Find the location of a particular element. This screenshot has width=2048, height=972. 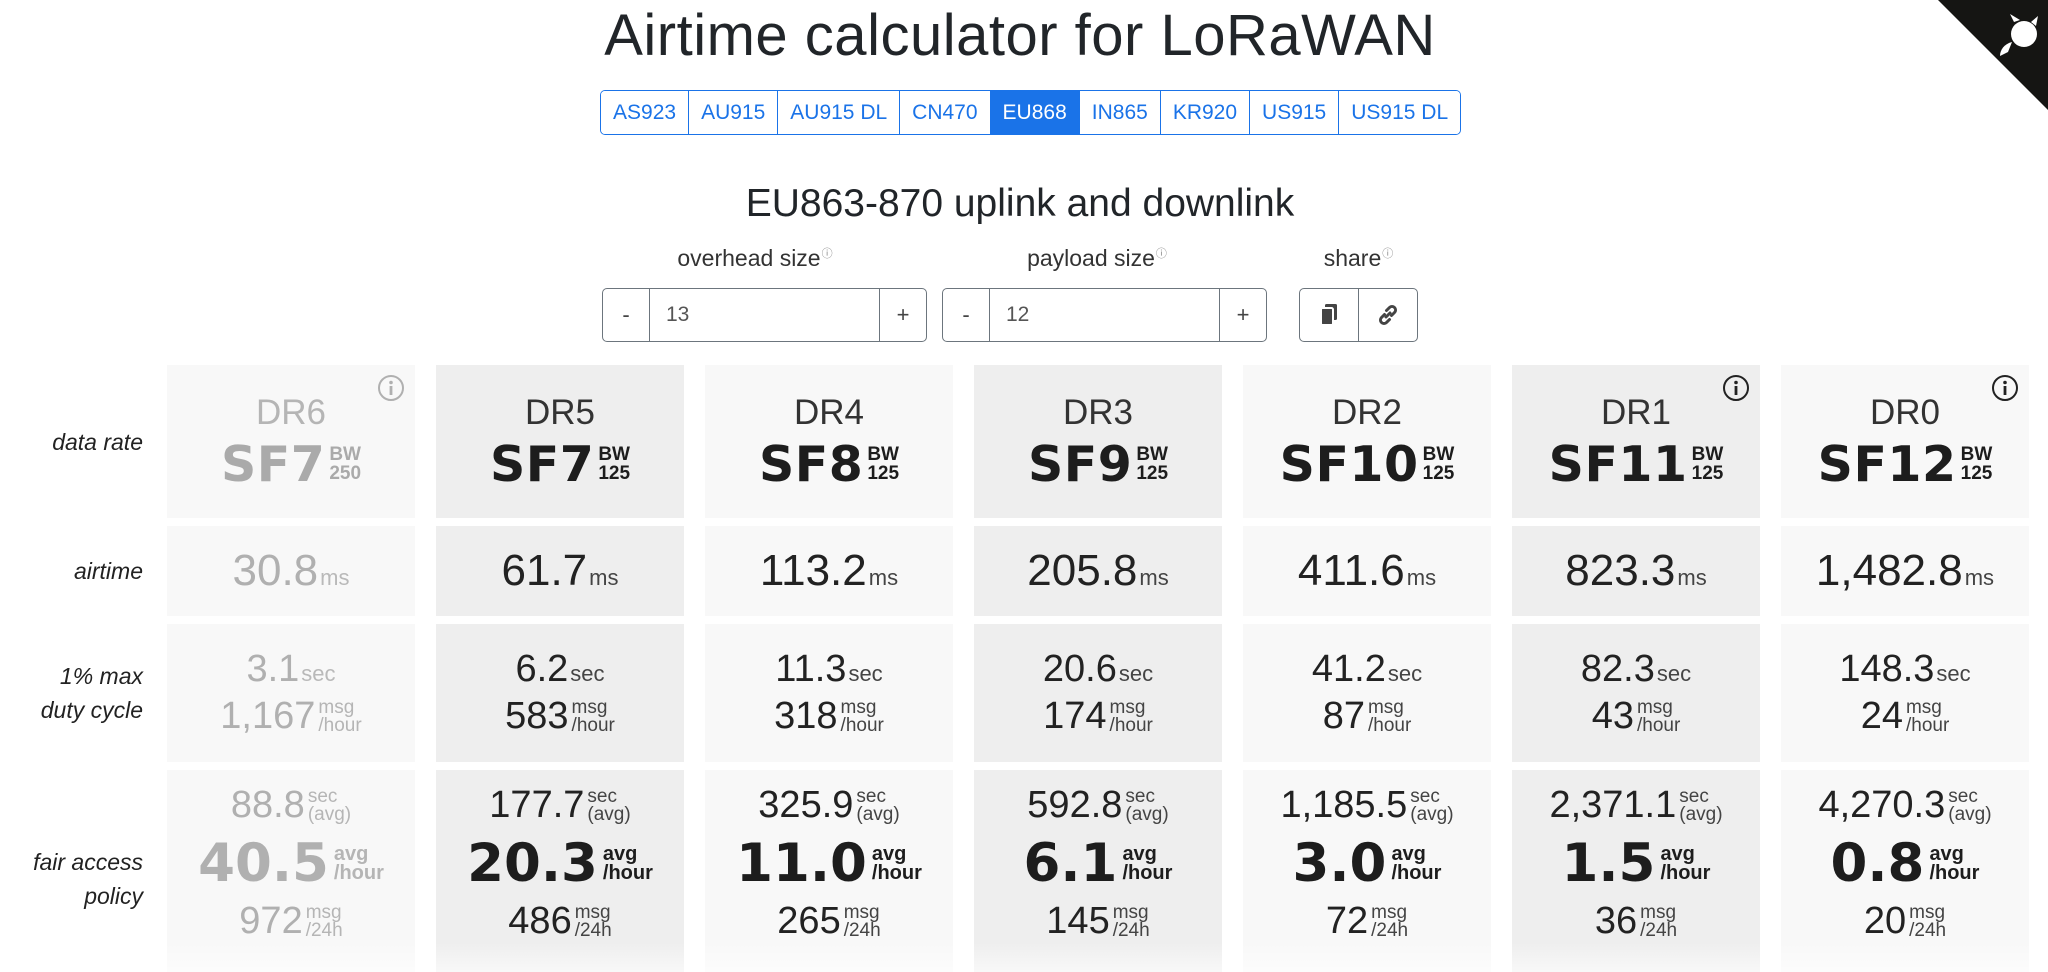

fair-avg-row: 0.8 avg/hour is located at coordinates (1905, 863).